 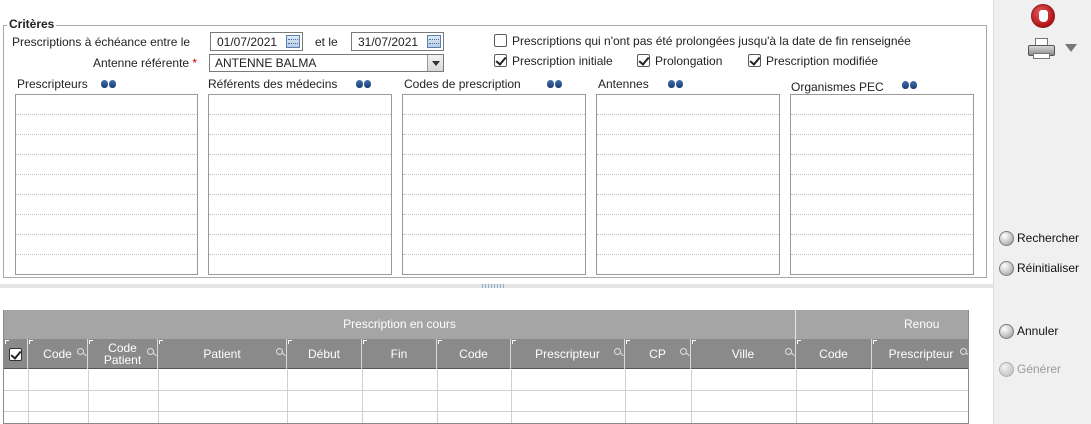 I want to click on col-code-prescription-label: Code, so click(x=473, y=354).